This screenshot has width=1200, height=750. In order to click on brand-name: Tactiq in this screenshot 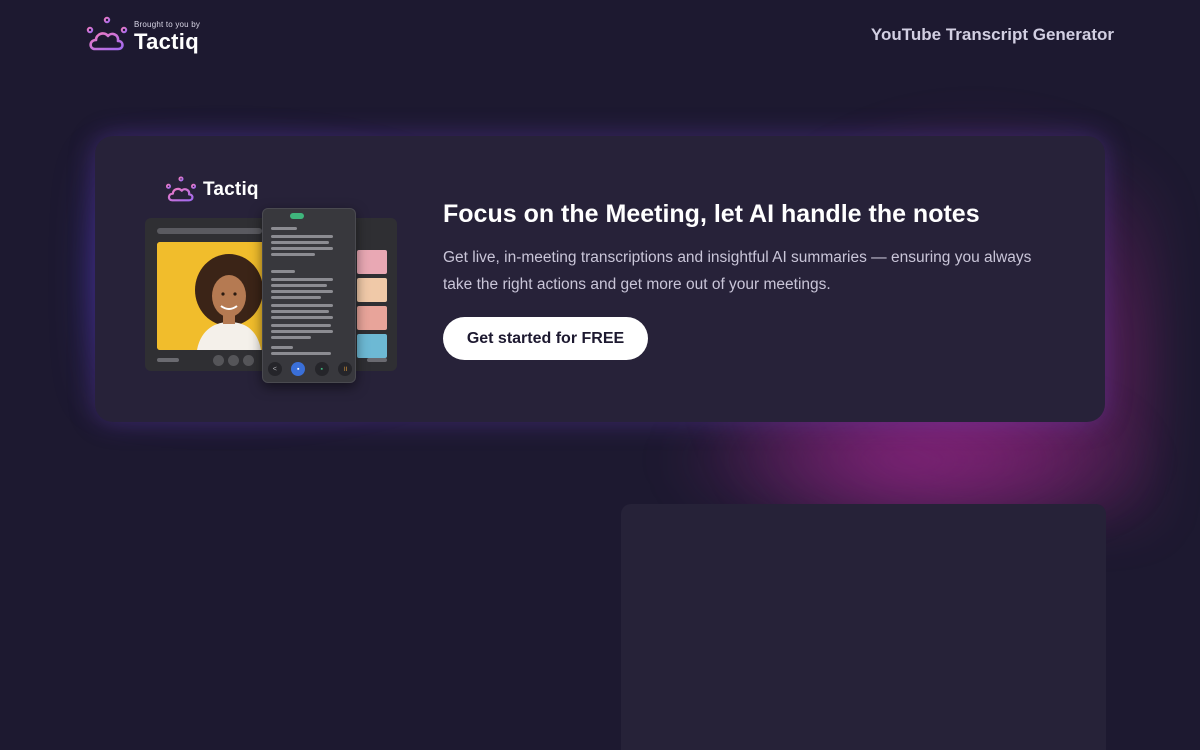, I will do `click(166, 41)`.